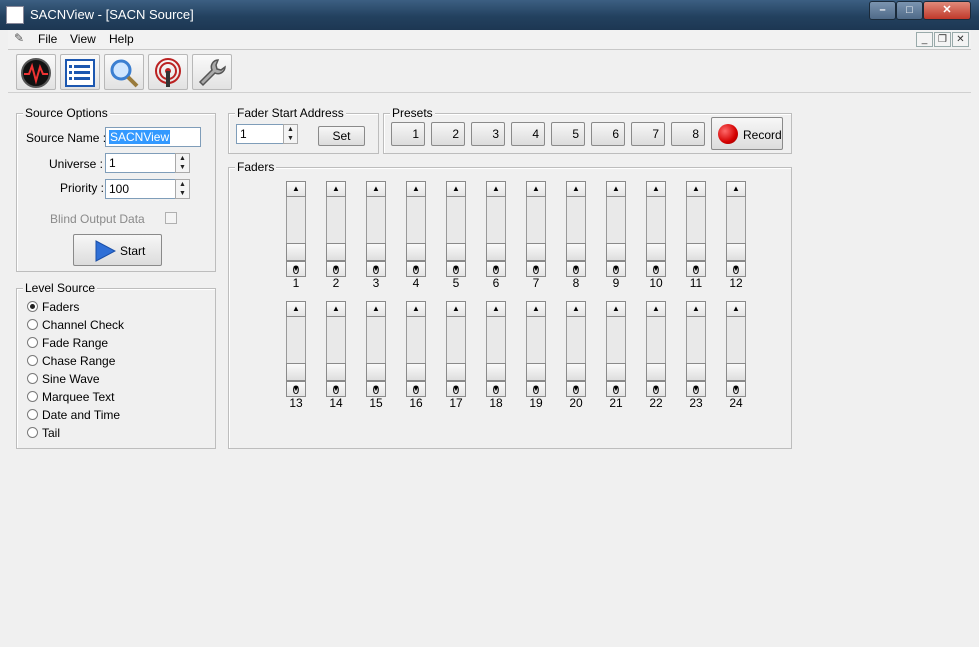 This screenshot has width=979, height=647. Describe the element at coordinates (153, 137) in the screenshot. I see `source-name-input: SACNView` at that location.